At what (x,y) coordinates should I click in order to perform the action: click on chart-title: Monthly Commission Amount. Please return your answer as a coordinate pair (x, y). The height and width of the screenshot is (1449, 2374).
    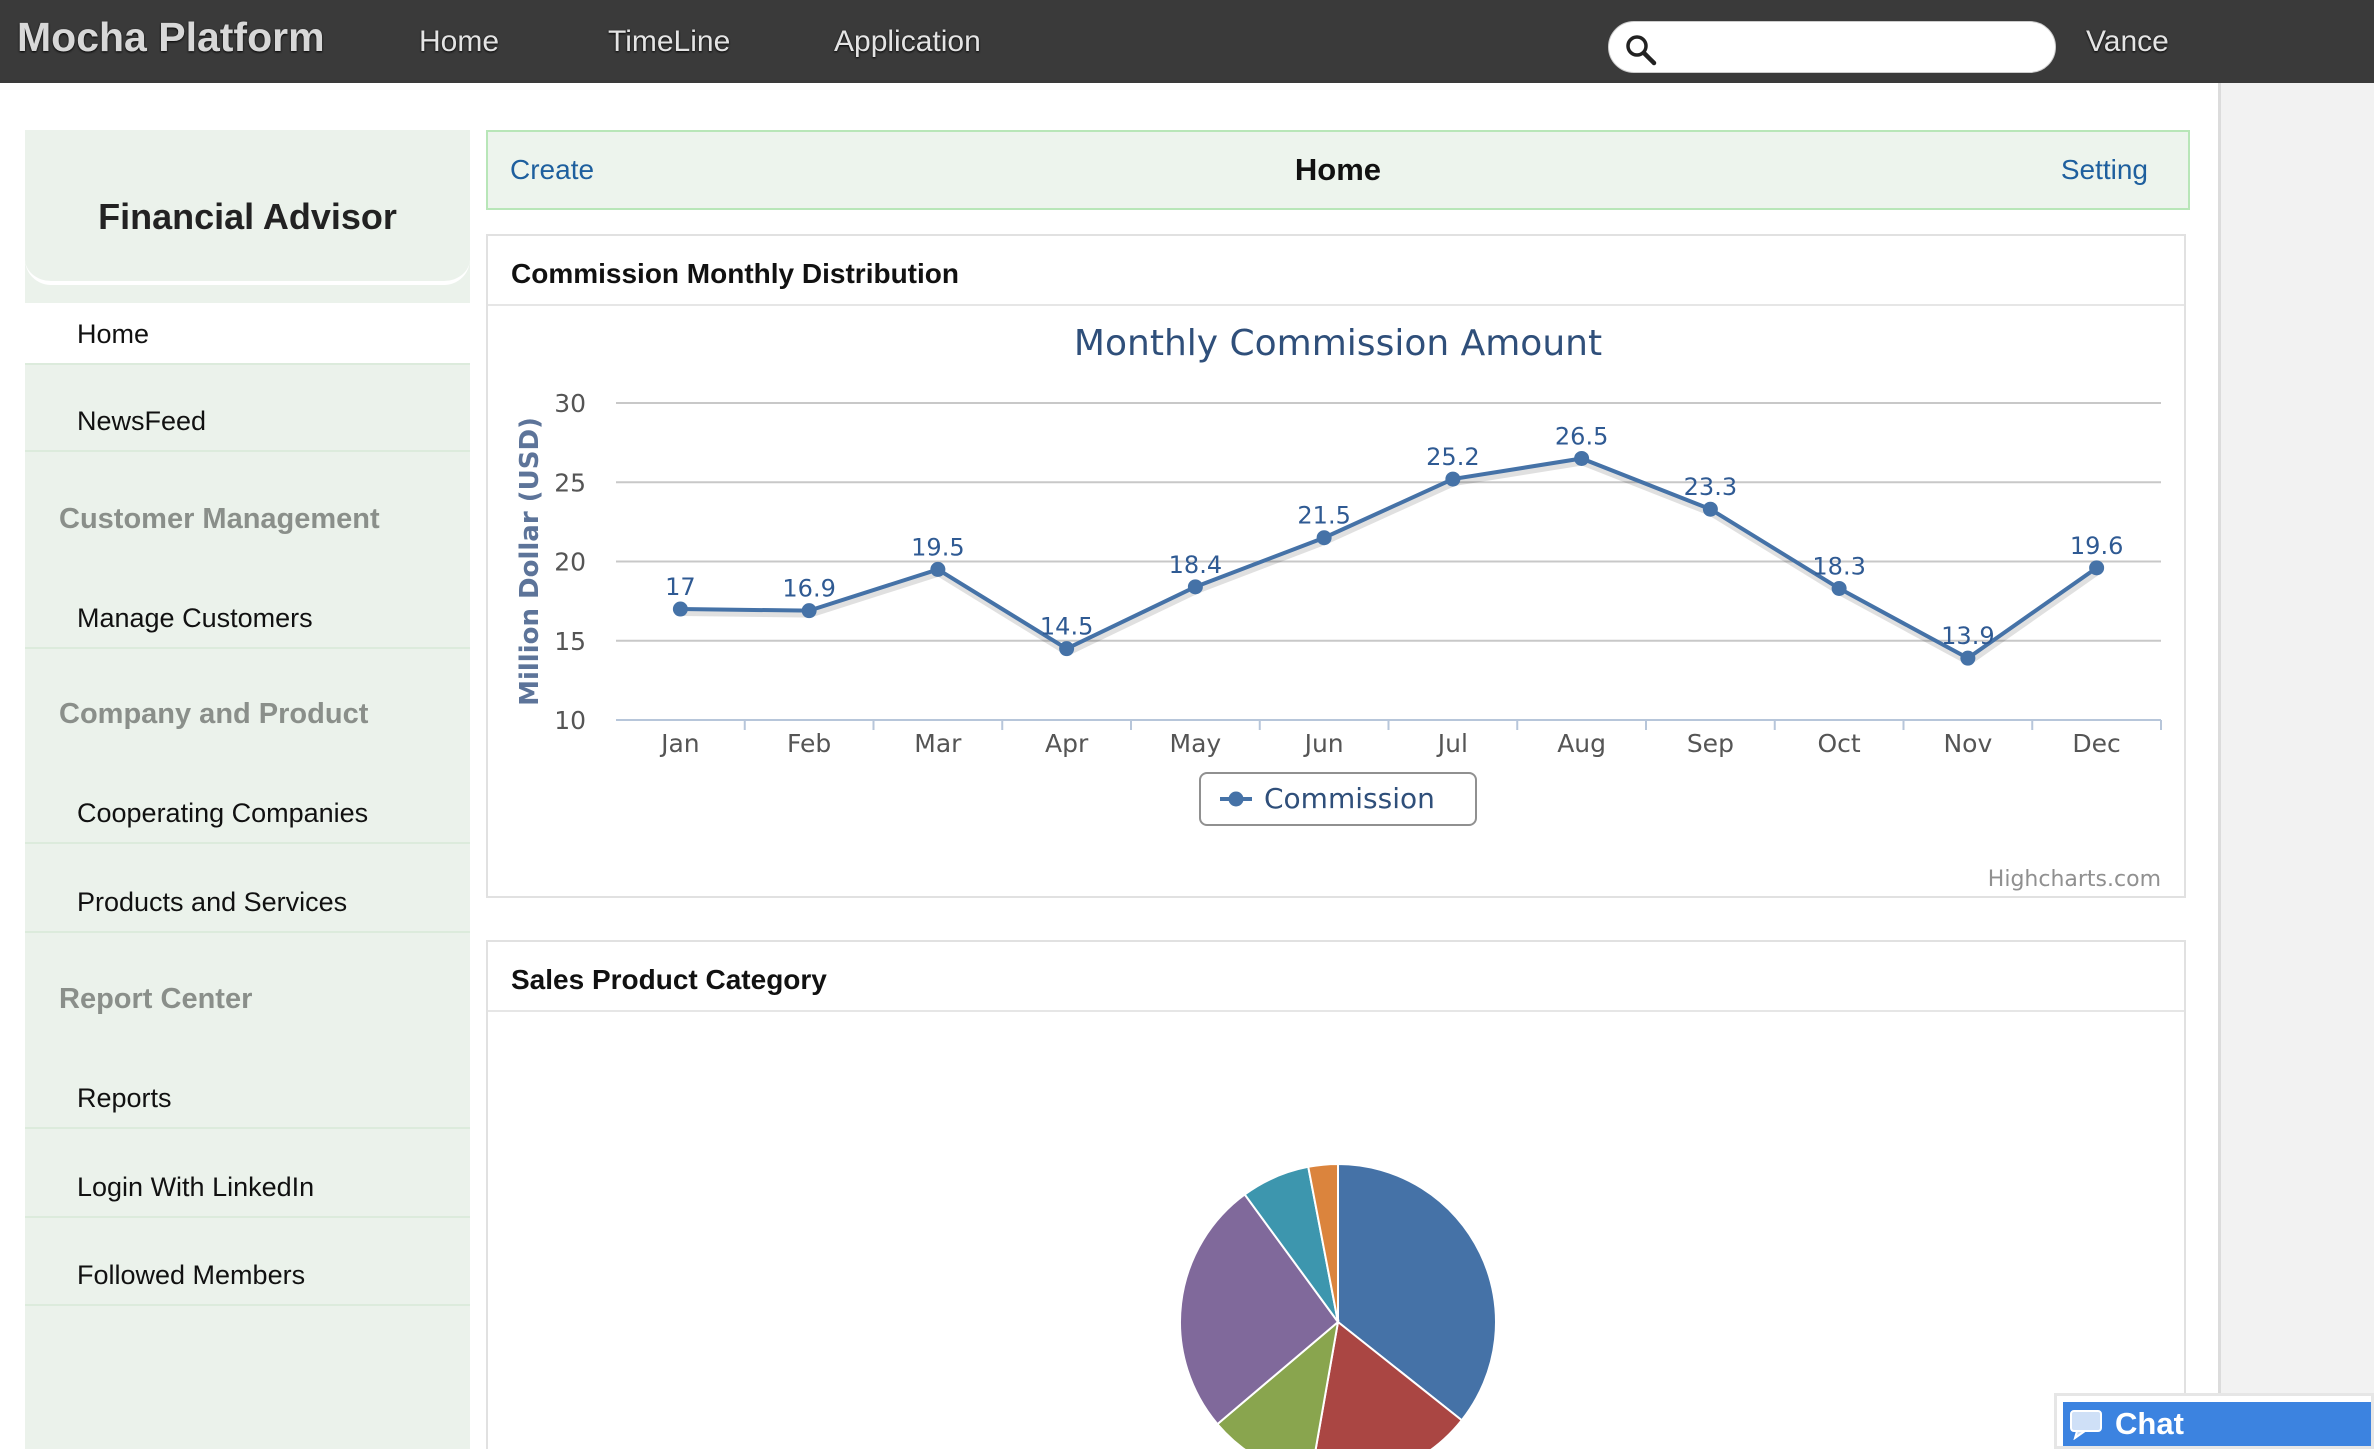
    Looking at the image, I should click on (1338, 343).